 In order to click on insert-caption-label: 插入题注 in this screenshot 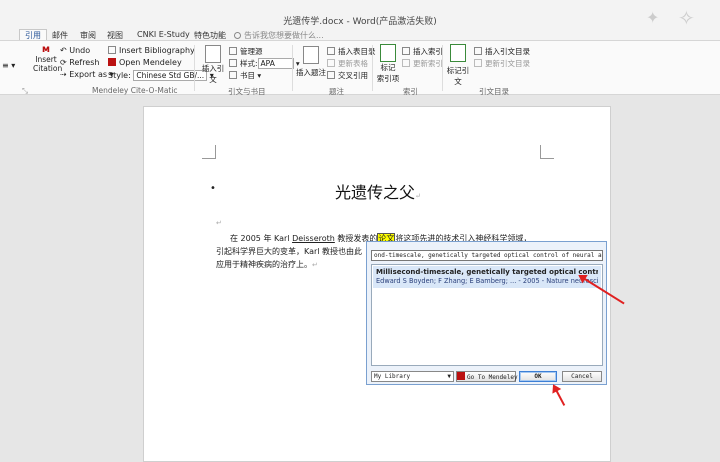, I will do `click(311, 72)`.